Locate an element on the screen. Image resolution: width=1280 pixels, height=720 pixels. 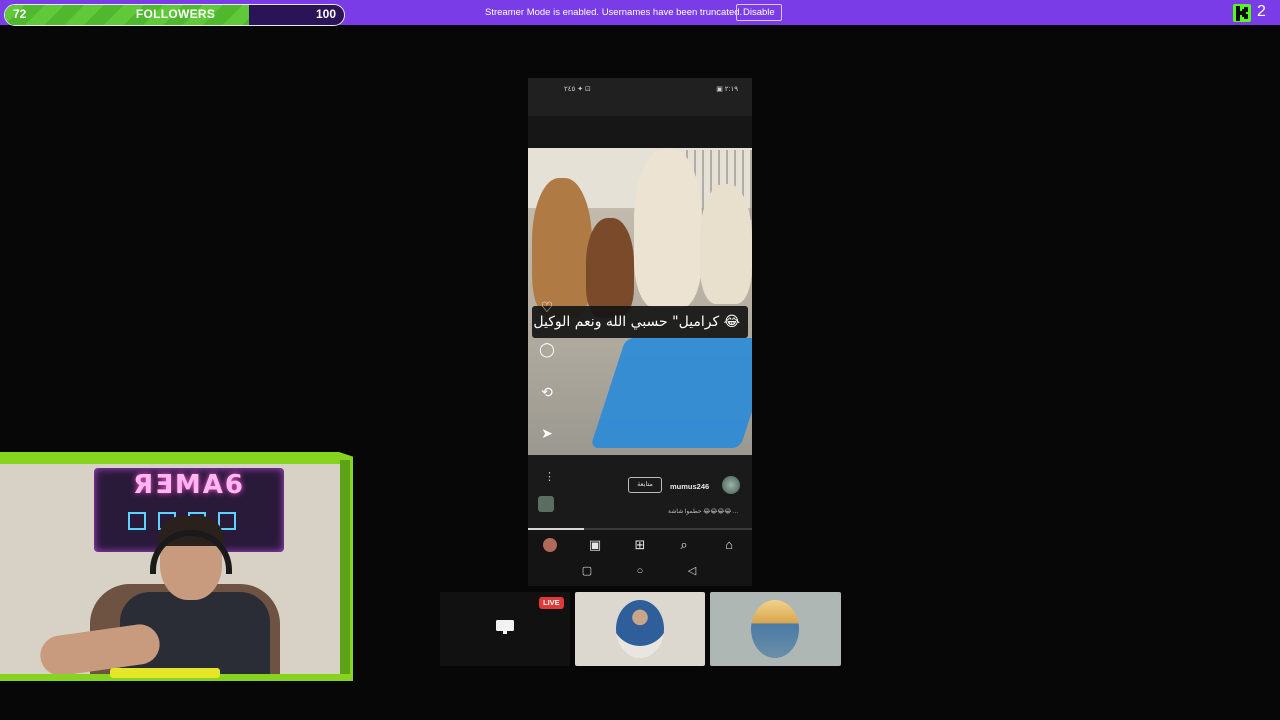
reel-username: mumus246 is located at coordinates (689, 486).